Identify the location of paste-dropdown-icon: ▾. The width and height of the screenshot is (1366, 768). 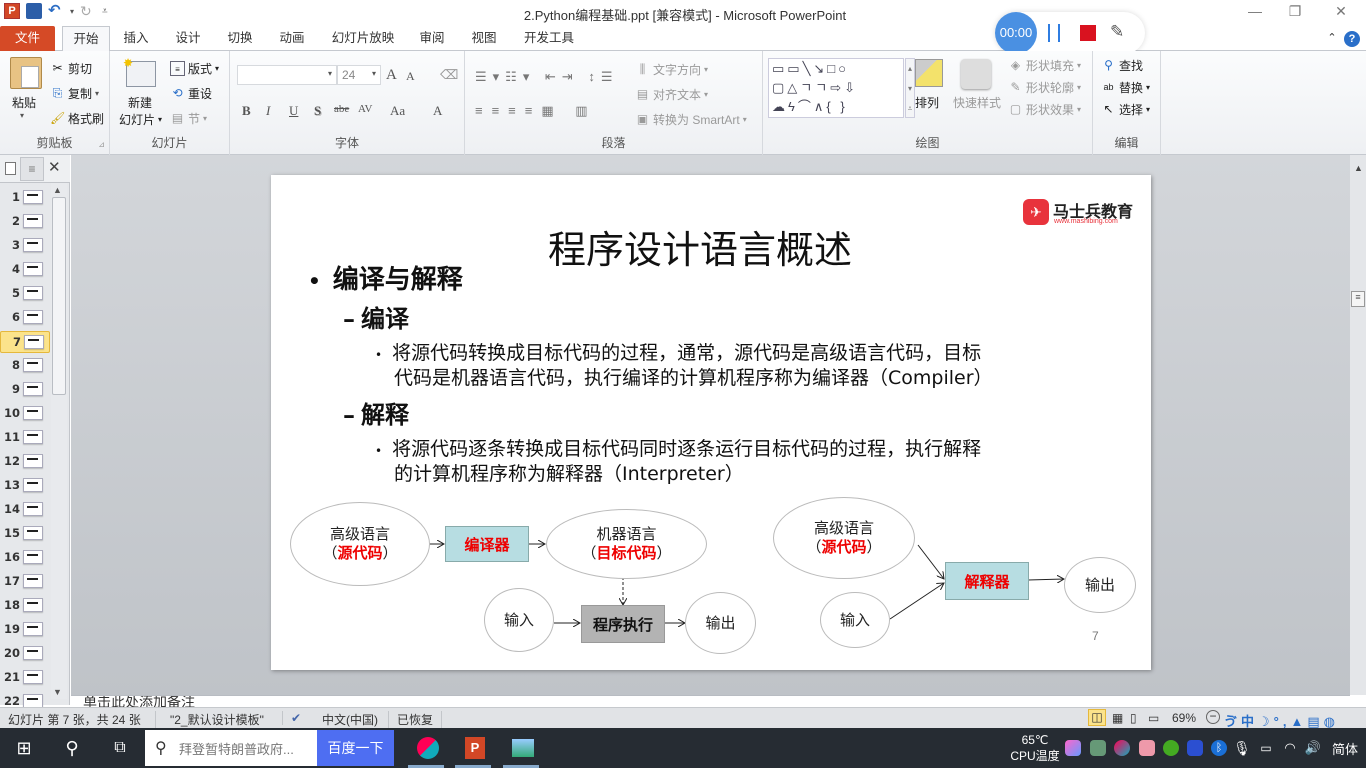
(22, 115).